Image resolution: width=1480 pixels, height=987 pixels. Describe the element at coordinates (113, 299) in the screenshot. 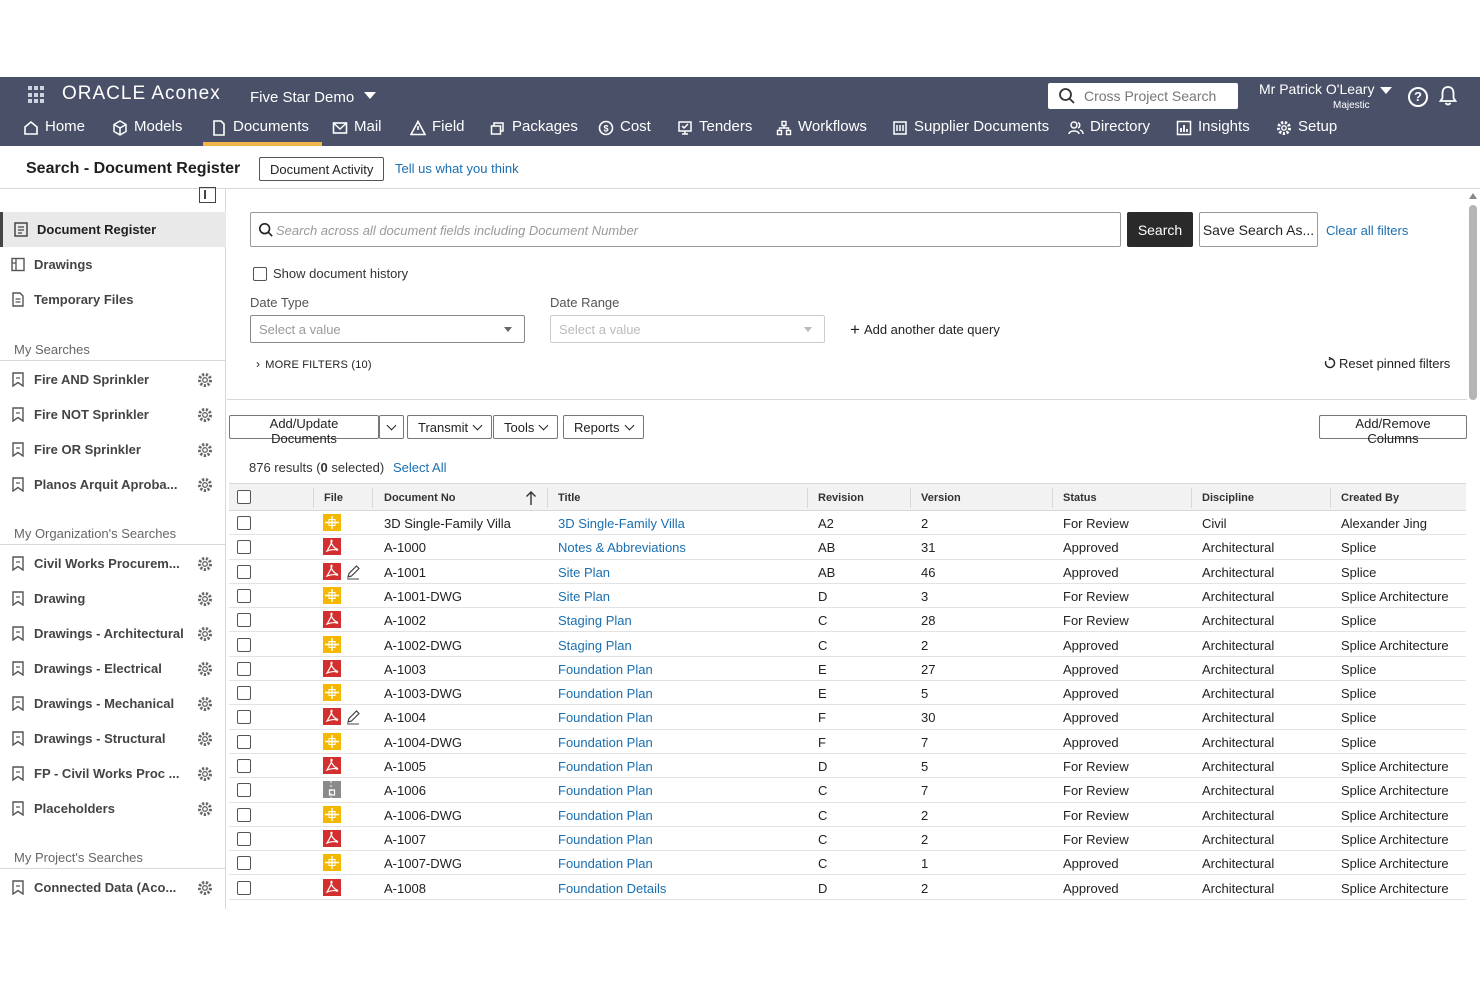

I see `sidebar-item-temporary-files: Temporary Files` at that location.